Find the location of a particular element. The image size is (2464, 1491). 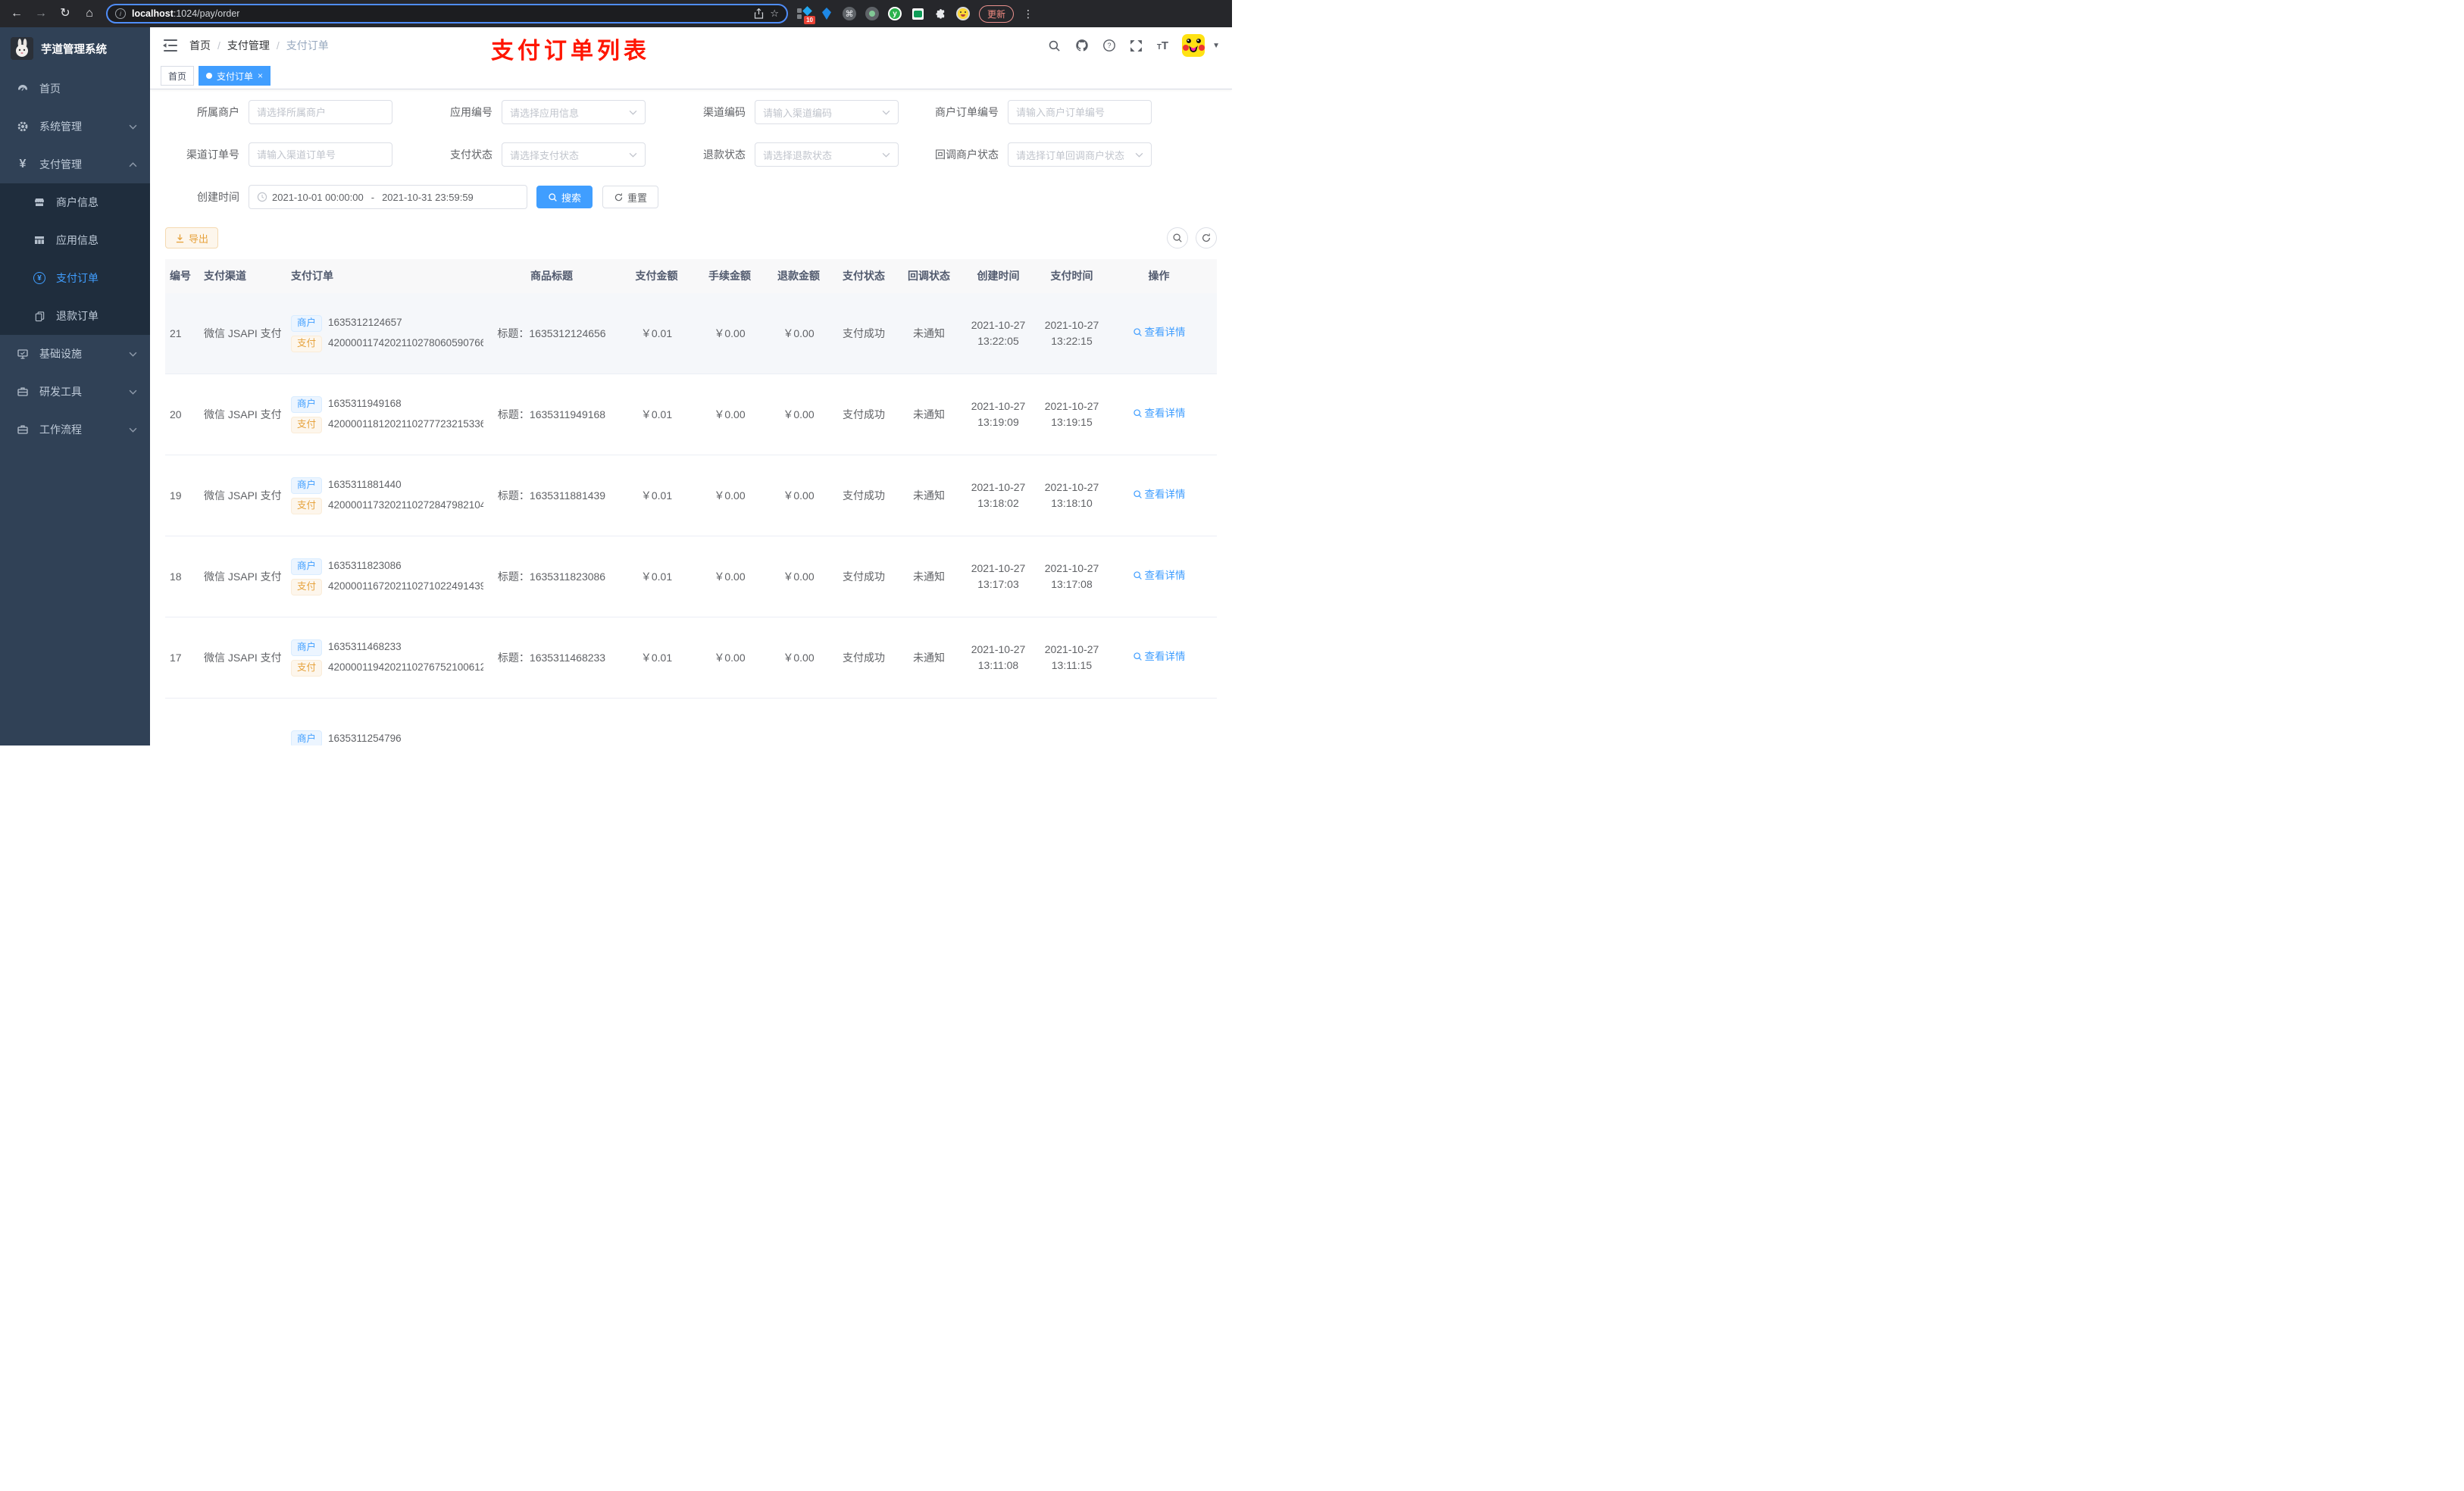

extension-record-icon is located at coordinates (872, 13).